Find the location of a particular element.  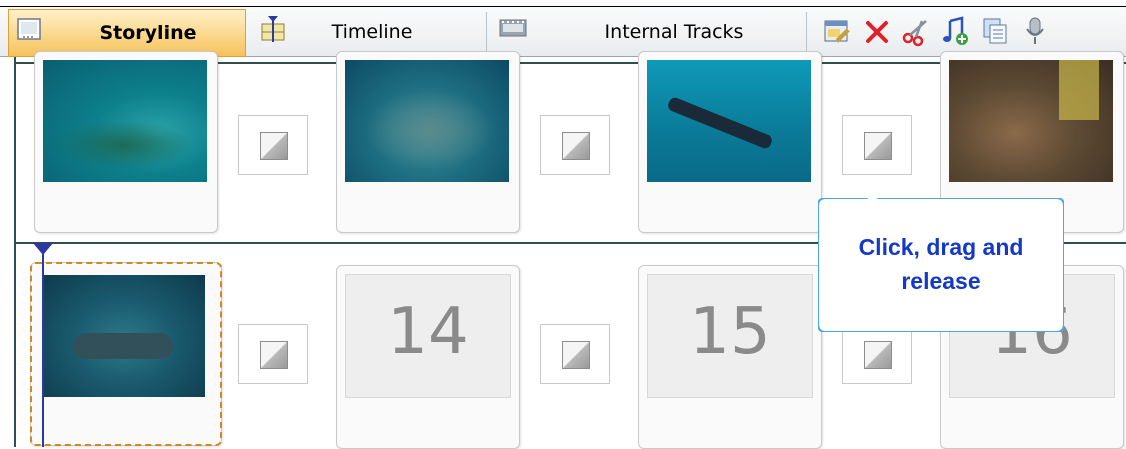

add-text-icon is located at coordinates (995, 31).